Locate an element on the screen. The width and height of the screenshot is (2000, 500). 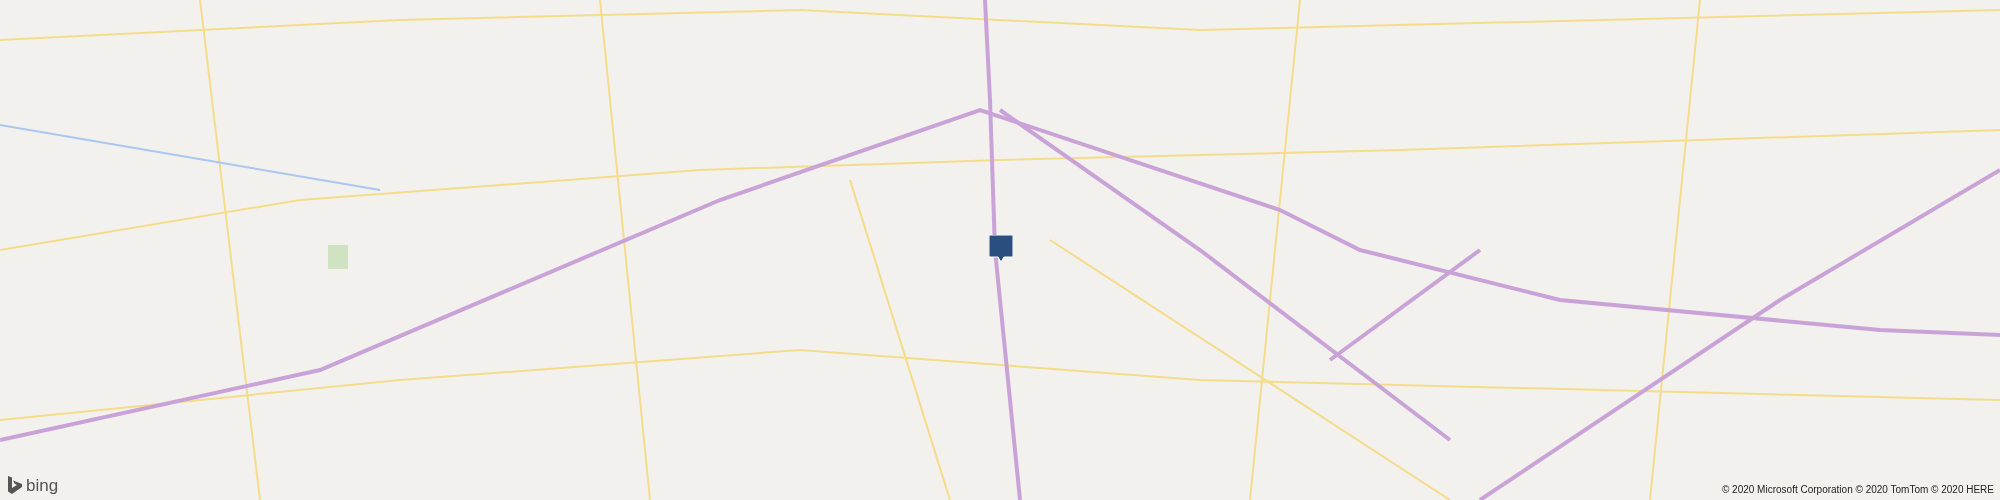
copyright-text: © 2020 Microsoft Corporation © 2020 TomTom © 2020 HERE is located at coordinates (1857, 489).